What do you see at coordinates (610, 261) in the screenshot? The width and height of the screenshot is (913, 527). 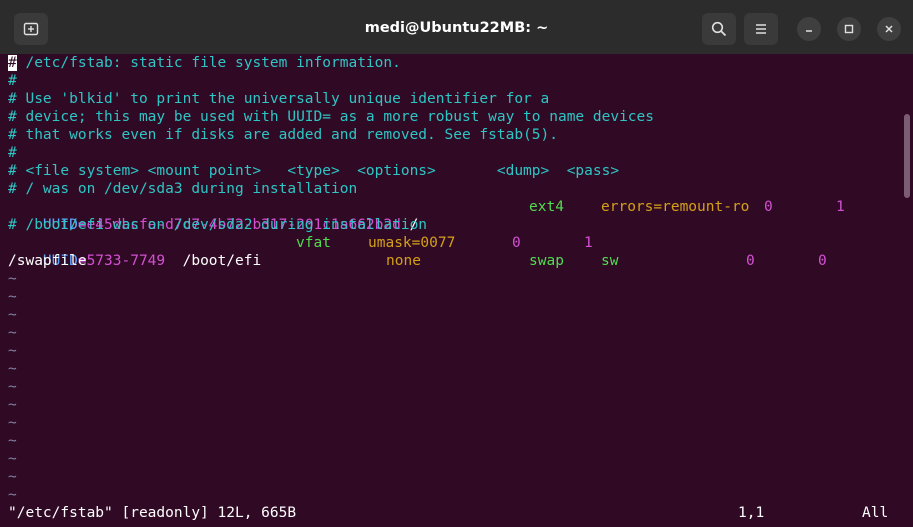 I see `options-sw: sw` at bounding box center [610, 261].